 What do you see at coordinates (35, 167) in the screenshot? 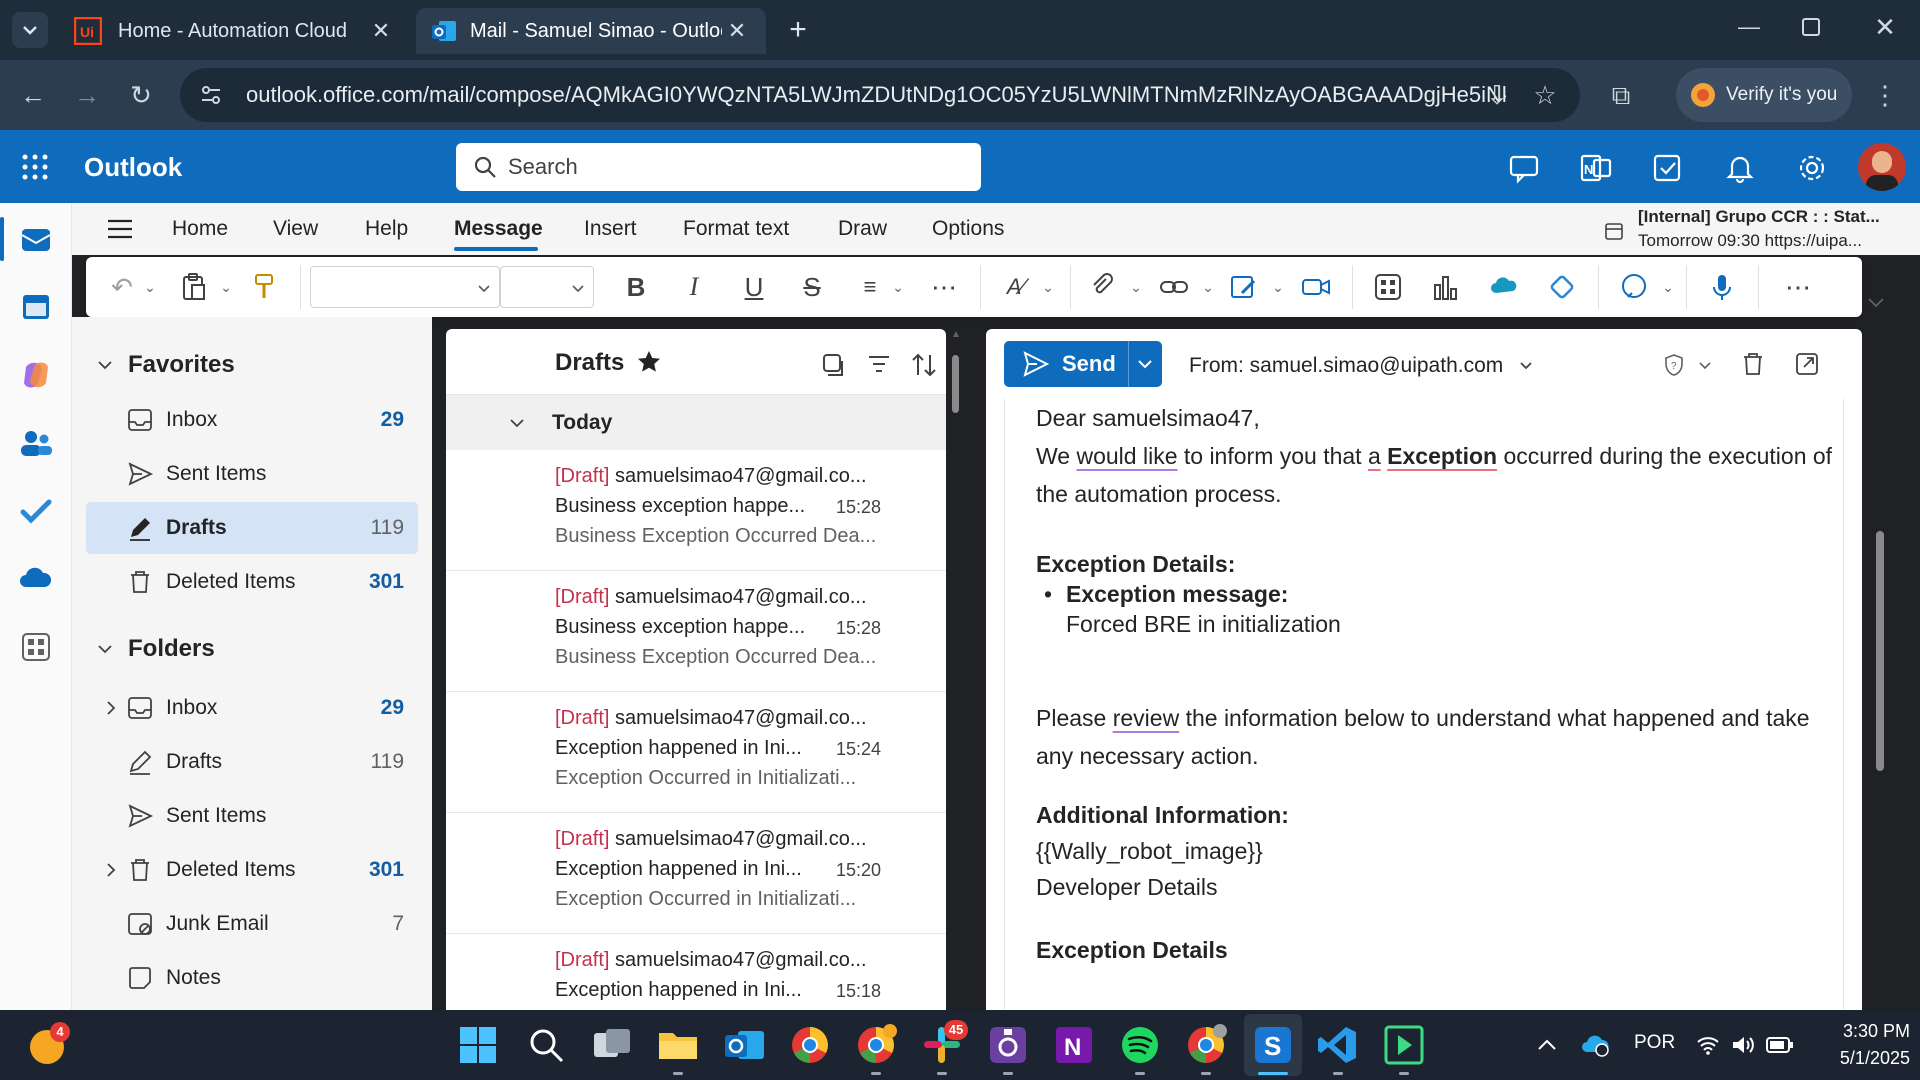
I see `app-launcher-icon` at bounding box center [35, 167].